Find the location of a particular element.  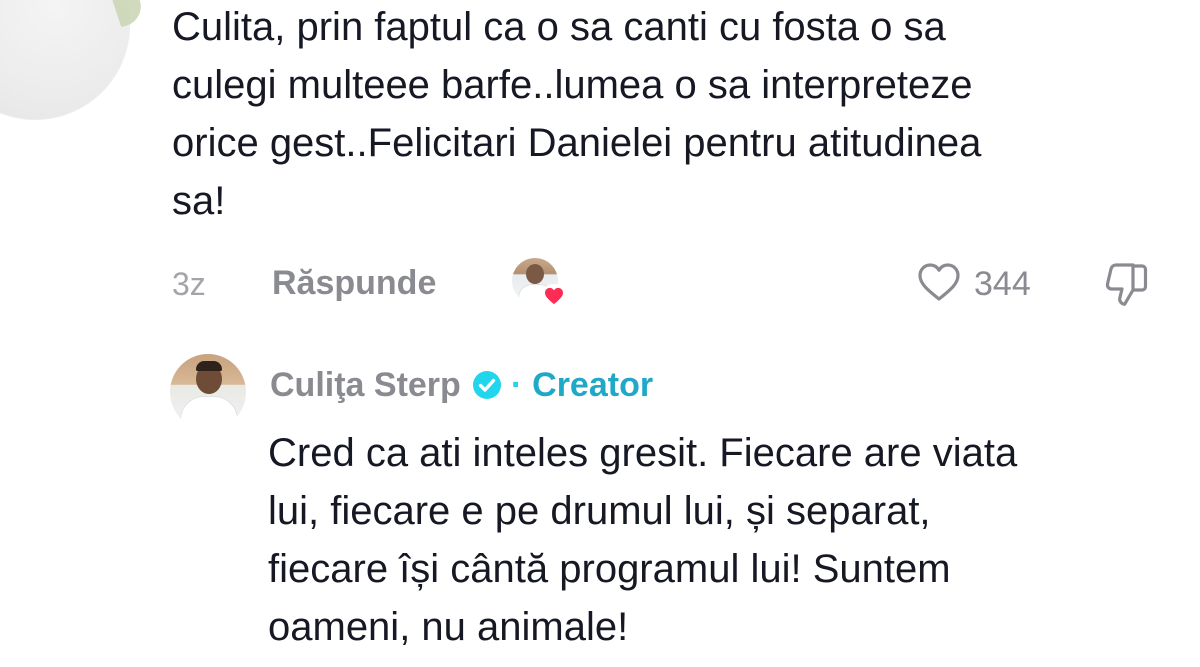

commenter-avatar is located at coordinates (65, 60).